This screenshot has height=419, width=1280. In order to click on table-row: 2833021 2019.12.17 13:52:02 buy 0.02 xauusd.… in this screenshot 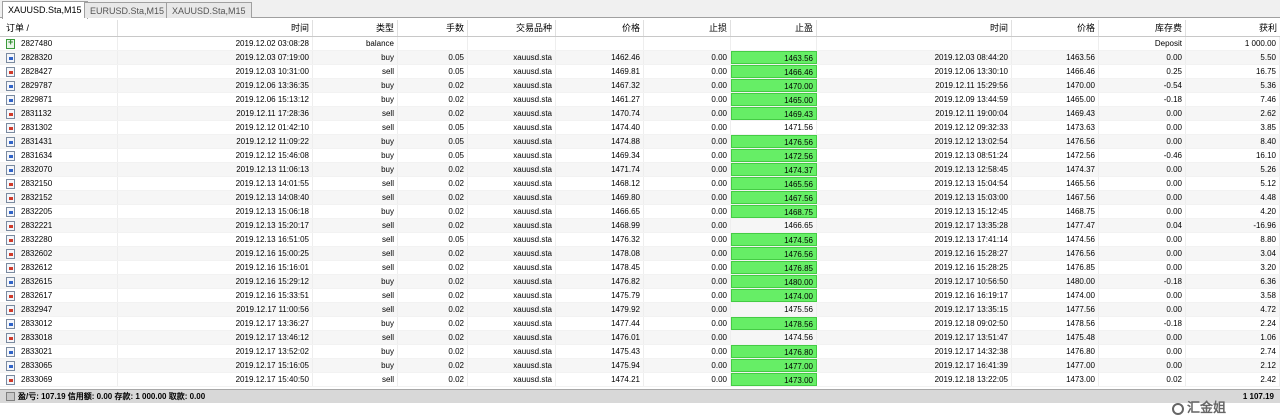, I will do `click(640, 352)`.